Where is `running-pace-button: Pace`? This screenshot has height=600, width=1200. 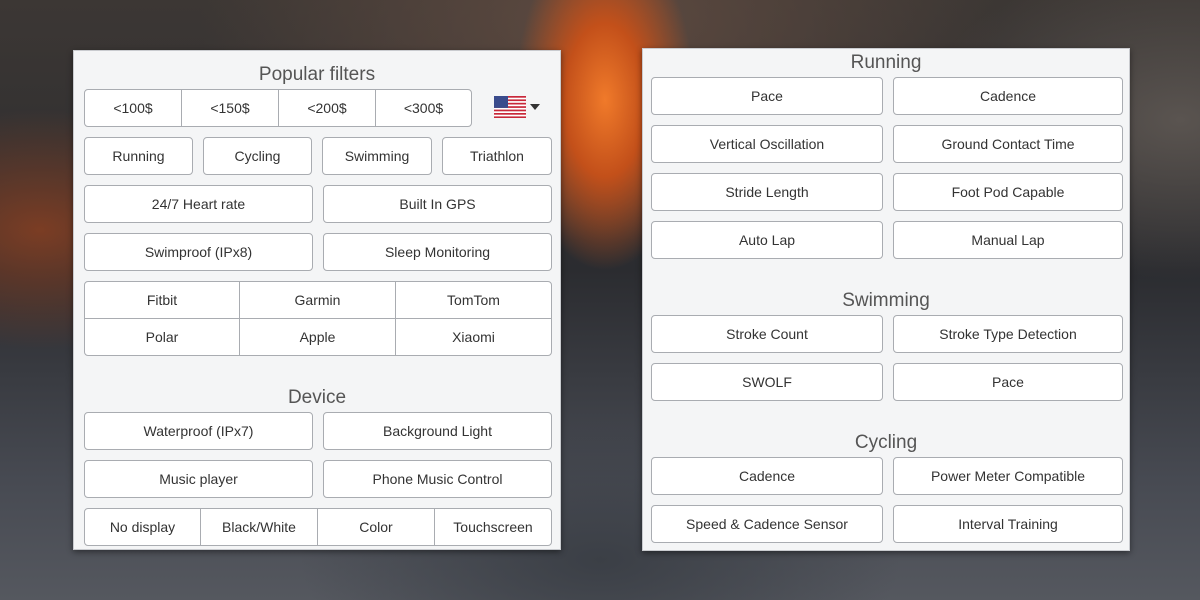 running-pace-button: Pace is located at coordinates (767, 96).